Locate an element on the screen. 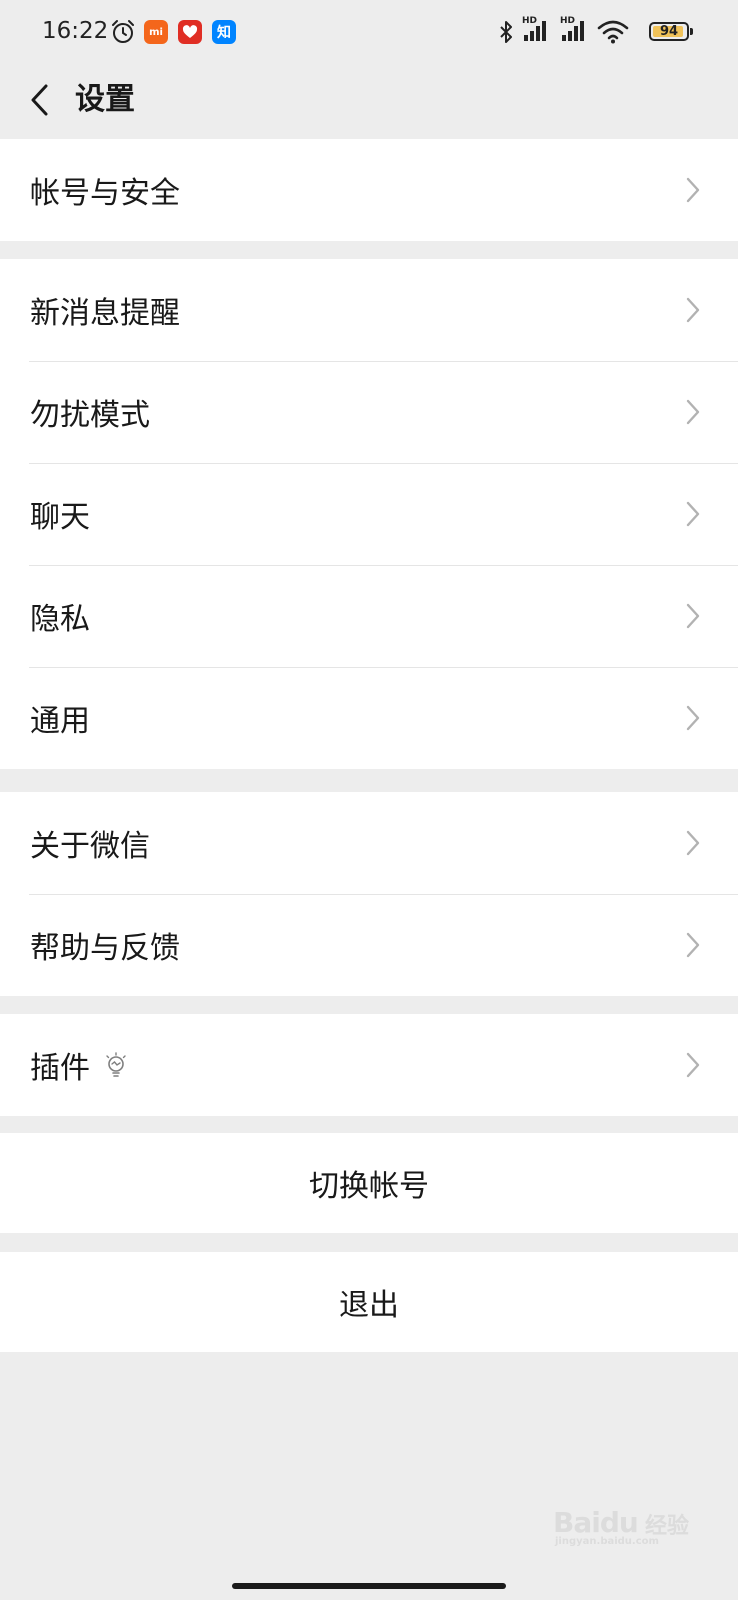 The height and width of the screenshot is (1600, 738). row-label: 新消息提醒 is located at coordinates (105, 313).